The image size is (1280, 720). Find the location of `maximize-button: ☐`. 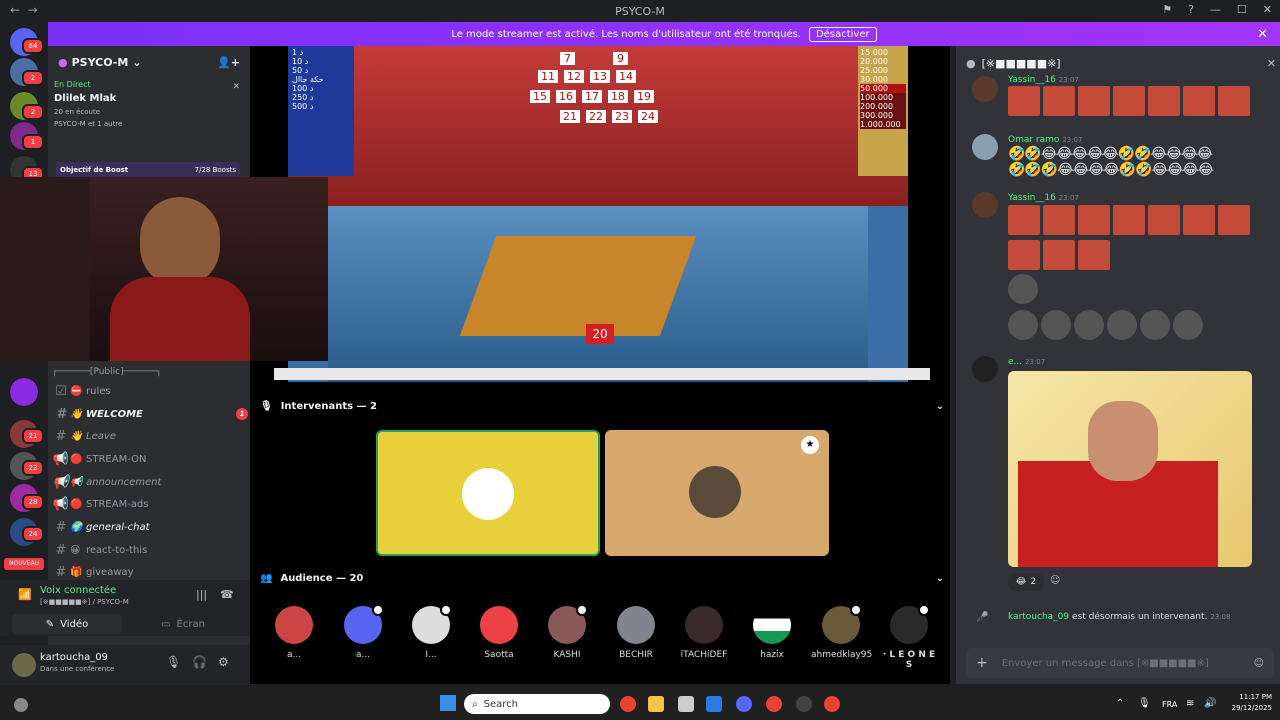

maximize-button: ☐ is located at coordinates (1242, 9).